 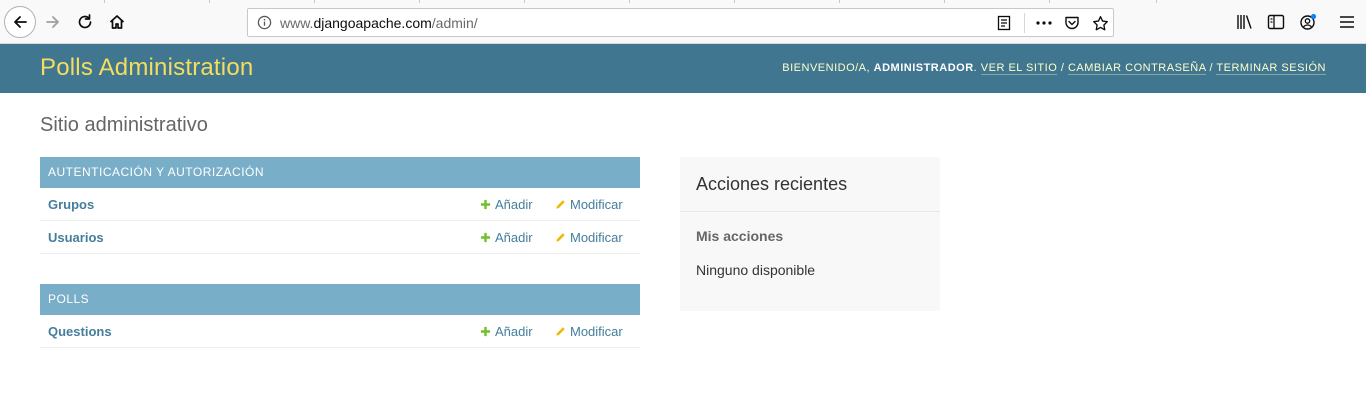 I want to click on reader-view-icon, so click(x=1004, y=23).